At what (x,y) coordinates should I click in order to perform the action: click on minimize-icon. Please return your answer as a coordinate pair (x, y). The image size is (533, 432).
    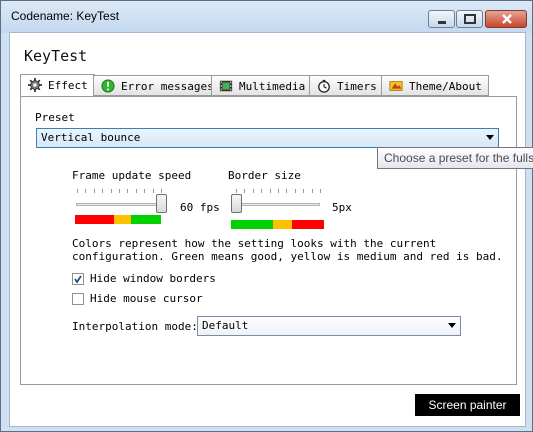
    Looking at the image, I should click on (442, 22).